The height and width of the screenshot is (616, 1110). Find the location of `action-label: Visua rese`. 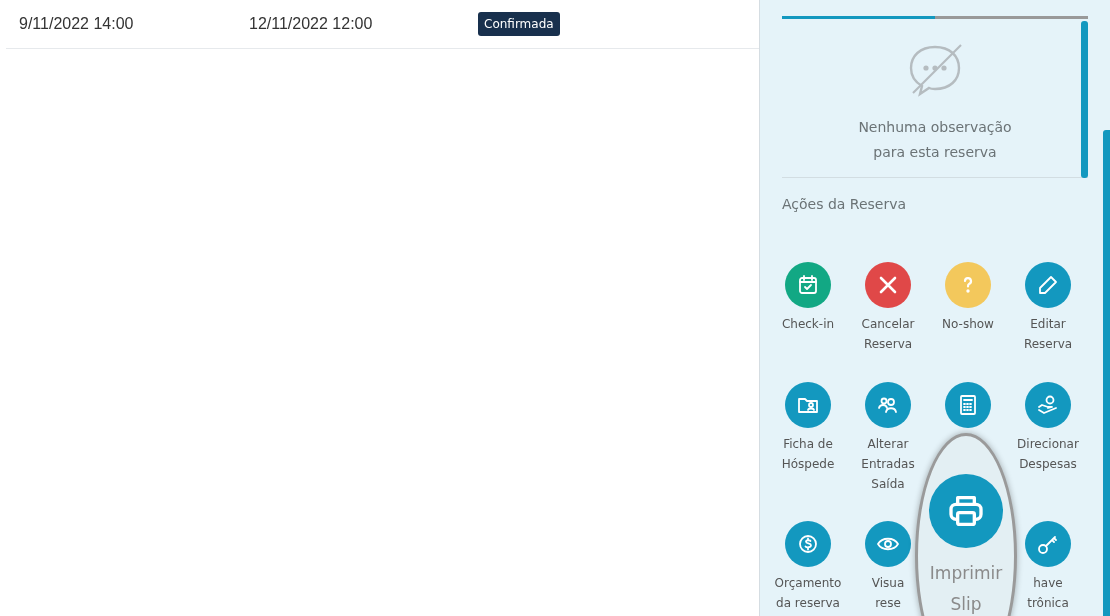

action-label: Visua rese is located at coordinates (888, 593).